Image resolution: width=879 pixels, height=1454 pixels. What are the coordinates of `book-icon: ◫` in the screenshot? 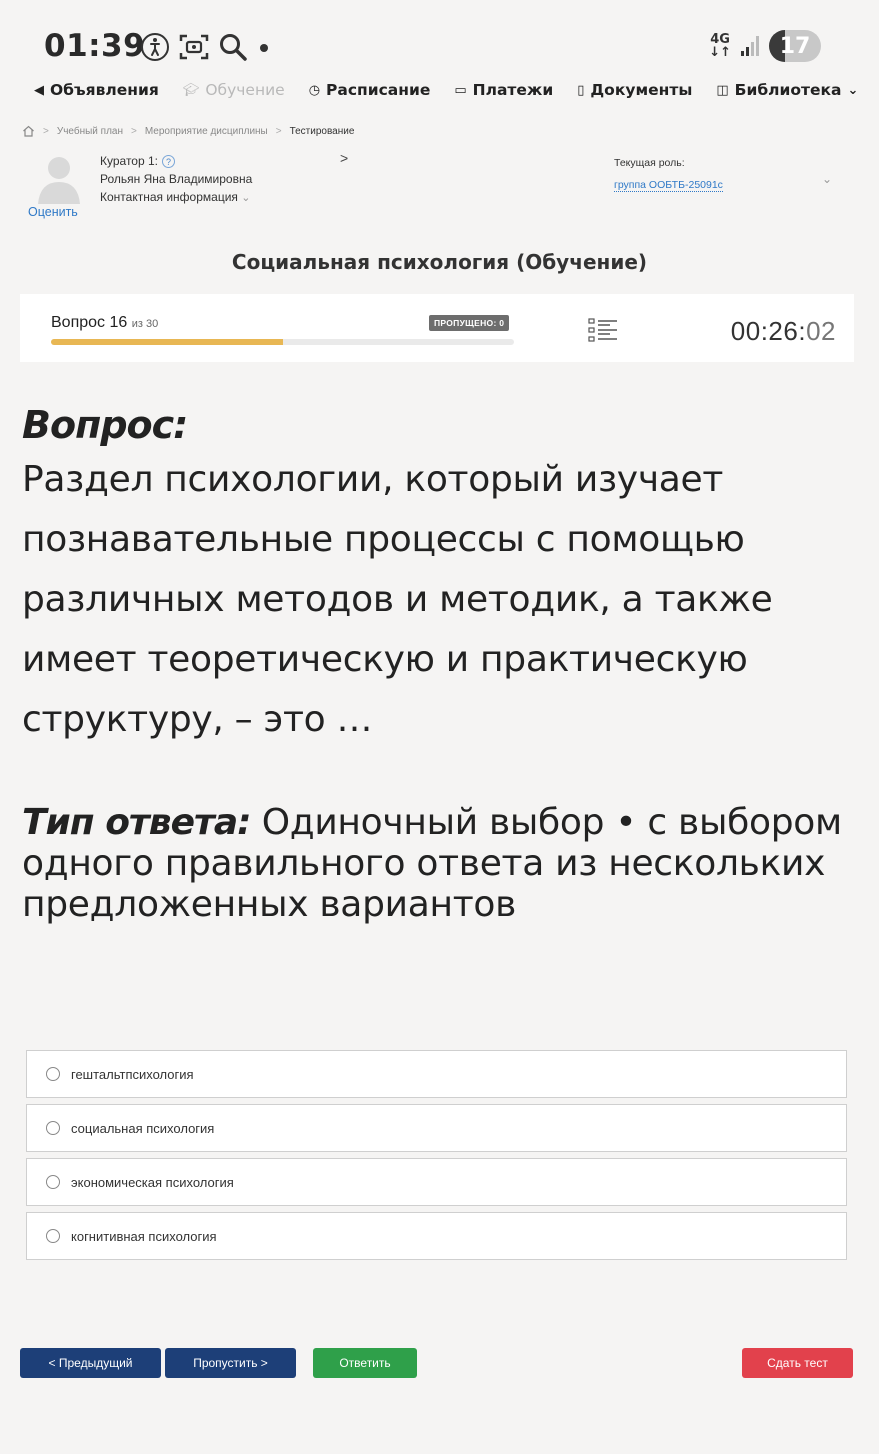 It's located at (722, 90).